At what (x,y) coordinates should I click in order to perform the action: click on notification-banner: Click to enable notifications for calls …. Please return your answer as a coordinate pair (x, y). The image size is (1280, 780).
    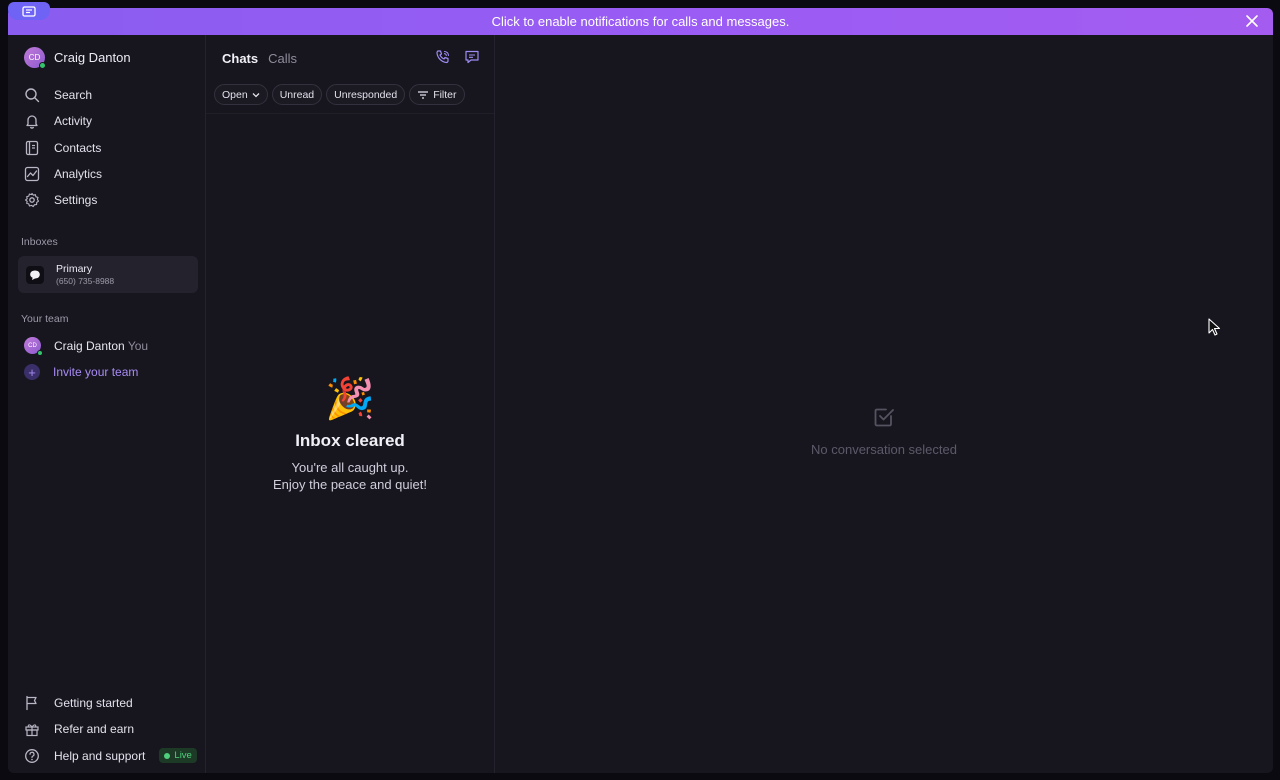
    Looking at the image, I should click on (640, 21).